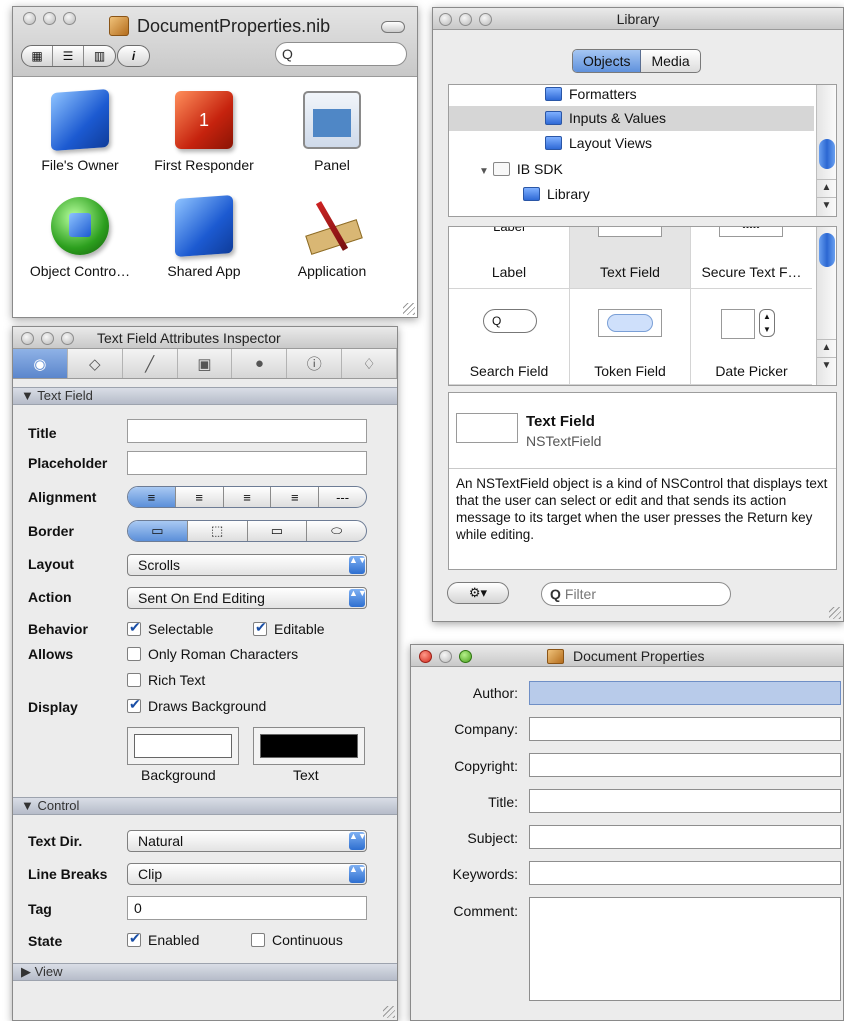  What do you see at coordinates (205, 363) in the screenshot?
I see `bindings-tab-icon: ▣` at bounding box center [205, 363].